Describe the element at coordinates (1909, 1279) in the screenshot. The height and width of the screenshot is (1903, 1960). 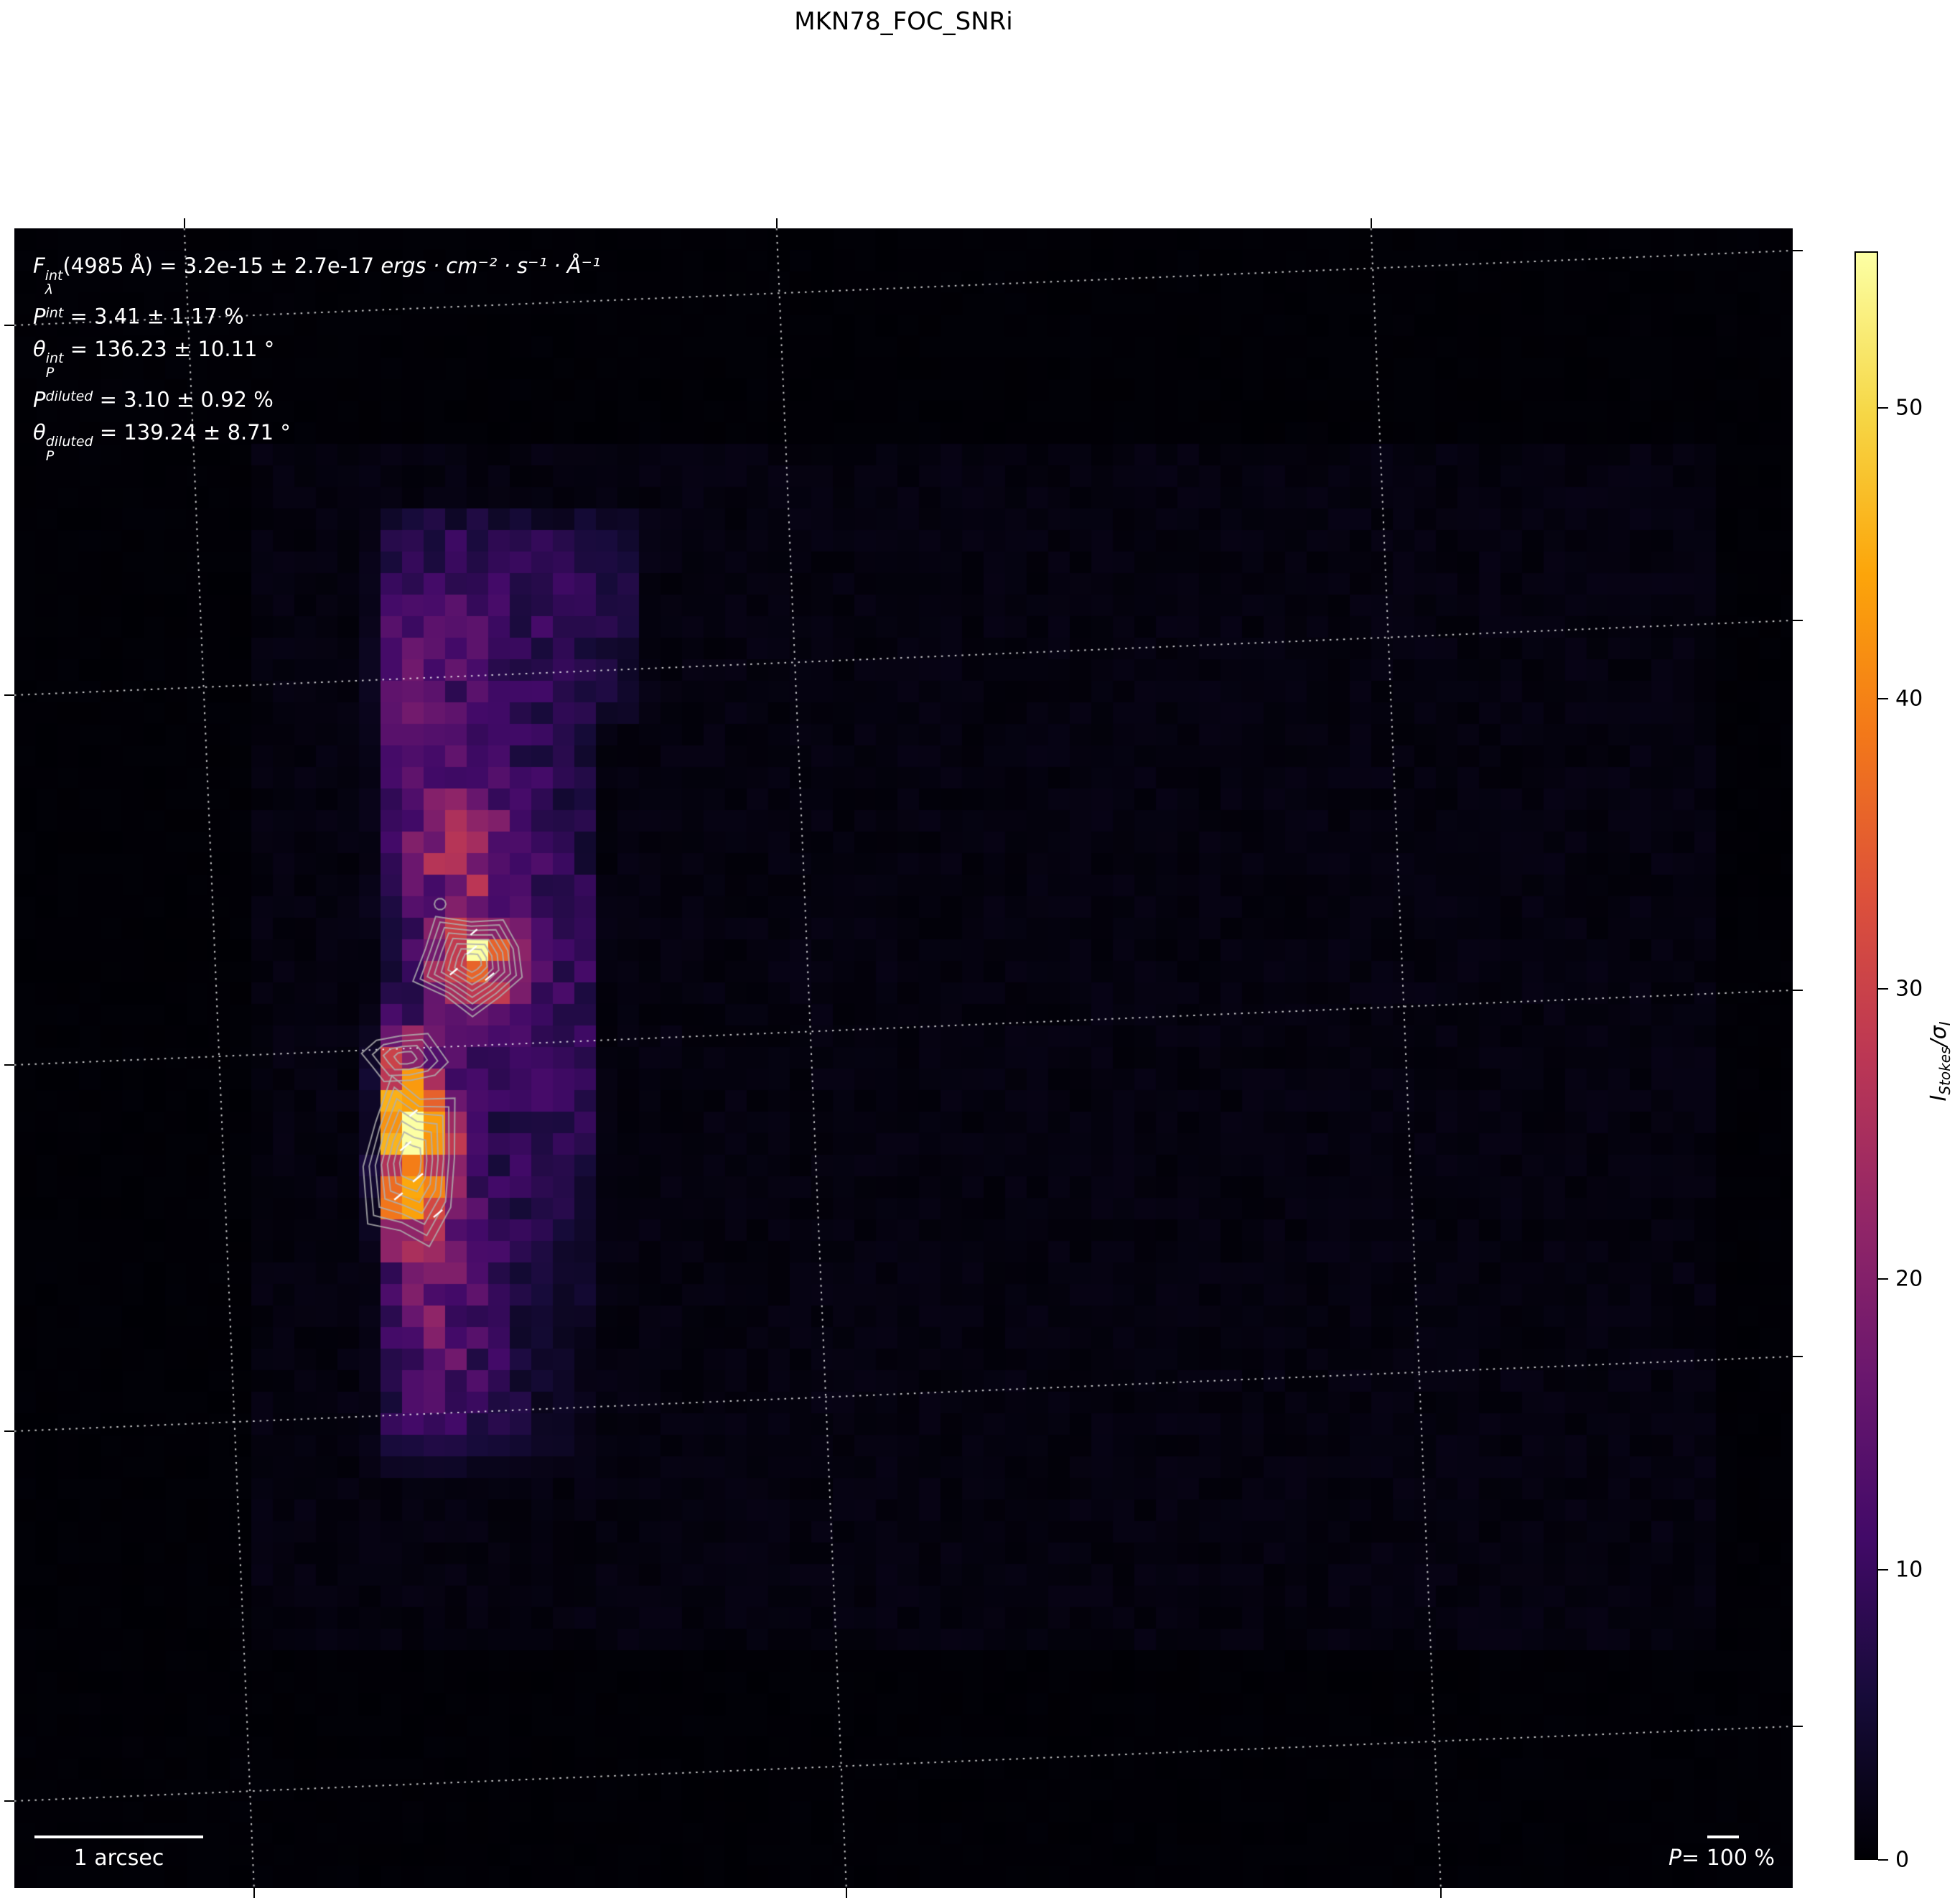
I see `colorbar-tick-label: 20` at that location.